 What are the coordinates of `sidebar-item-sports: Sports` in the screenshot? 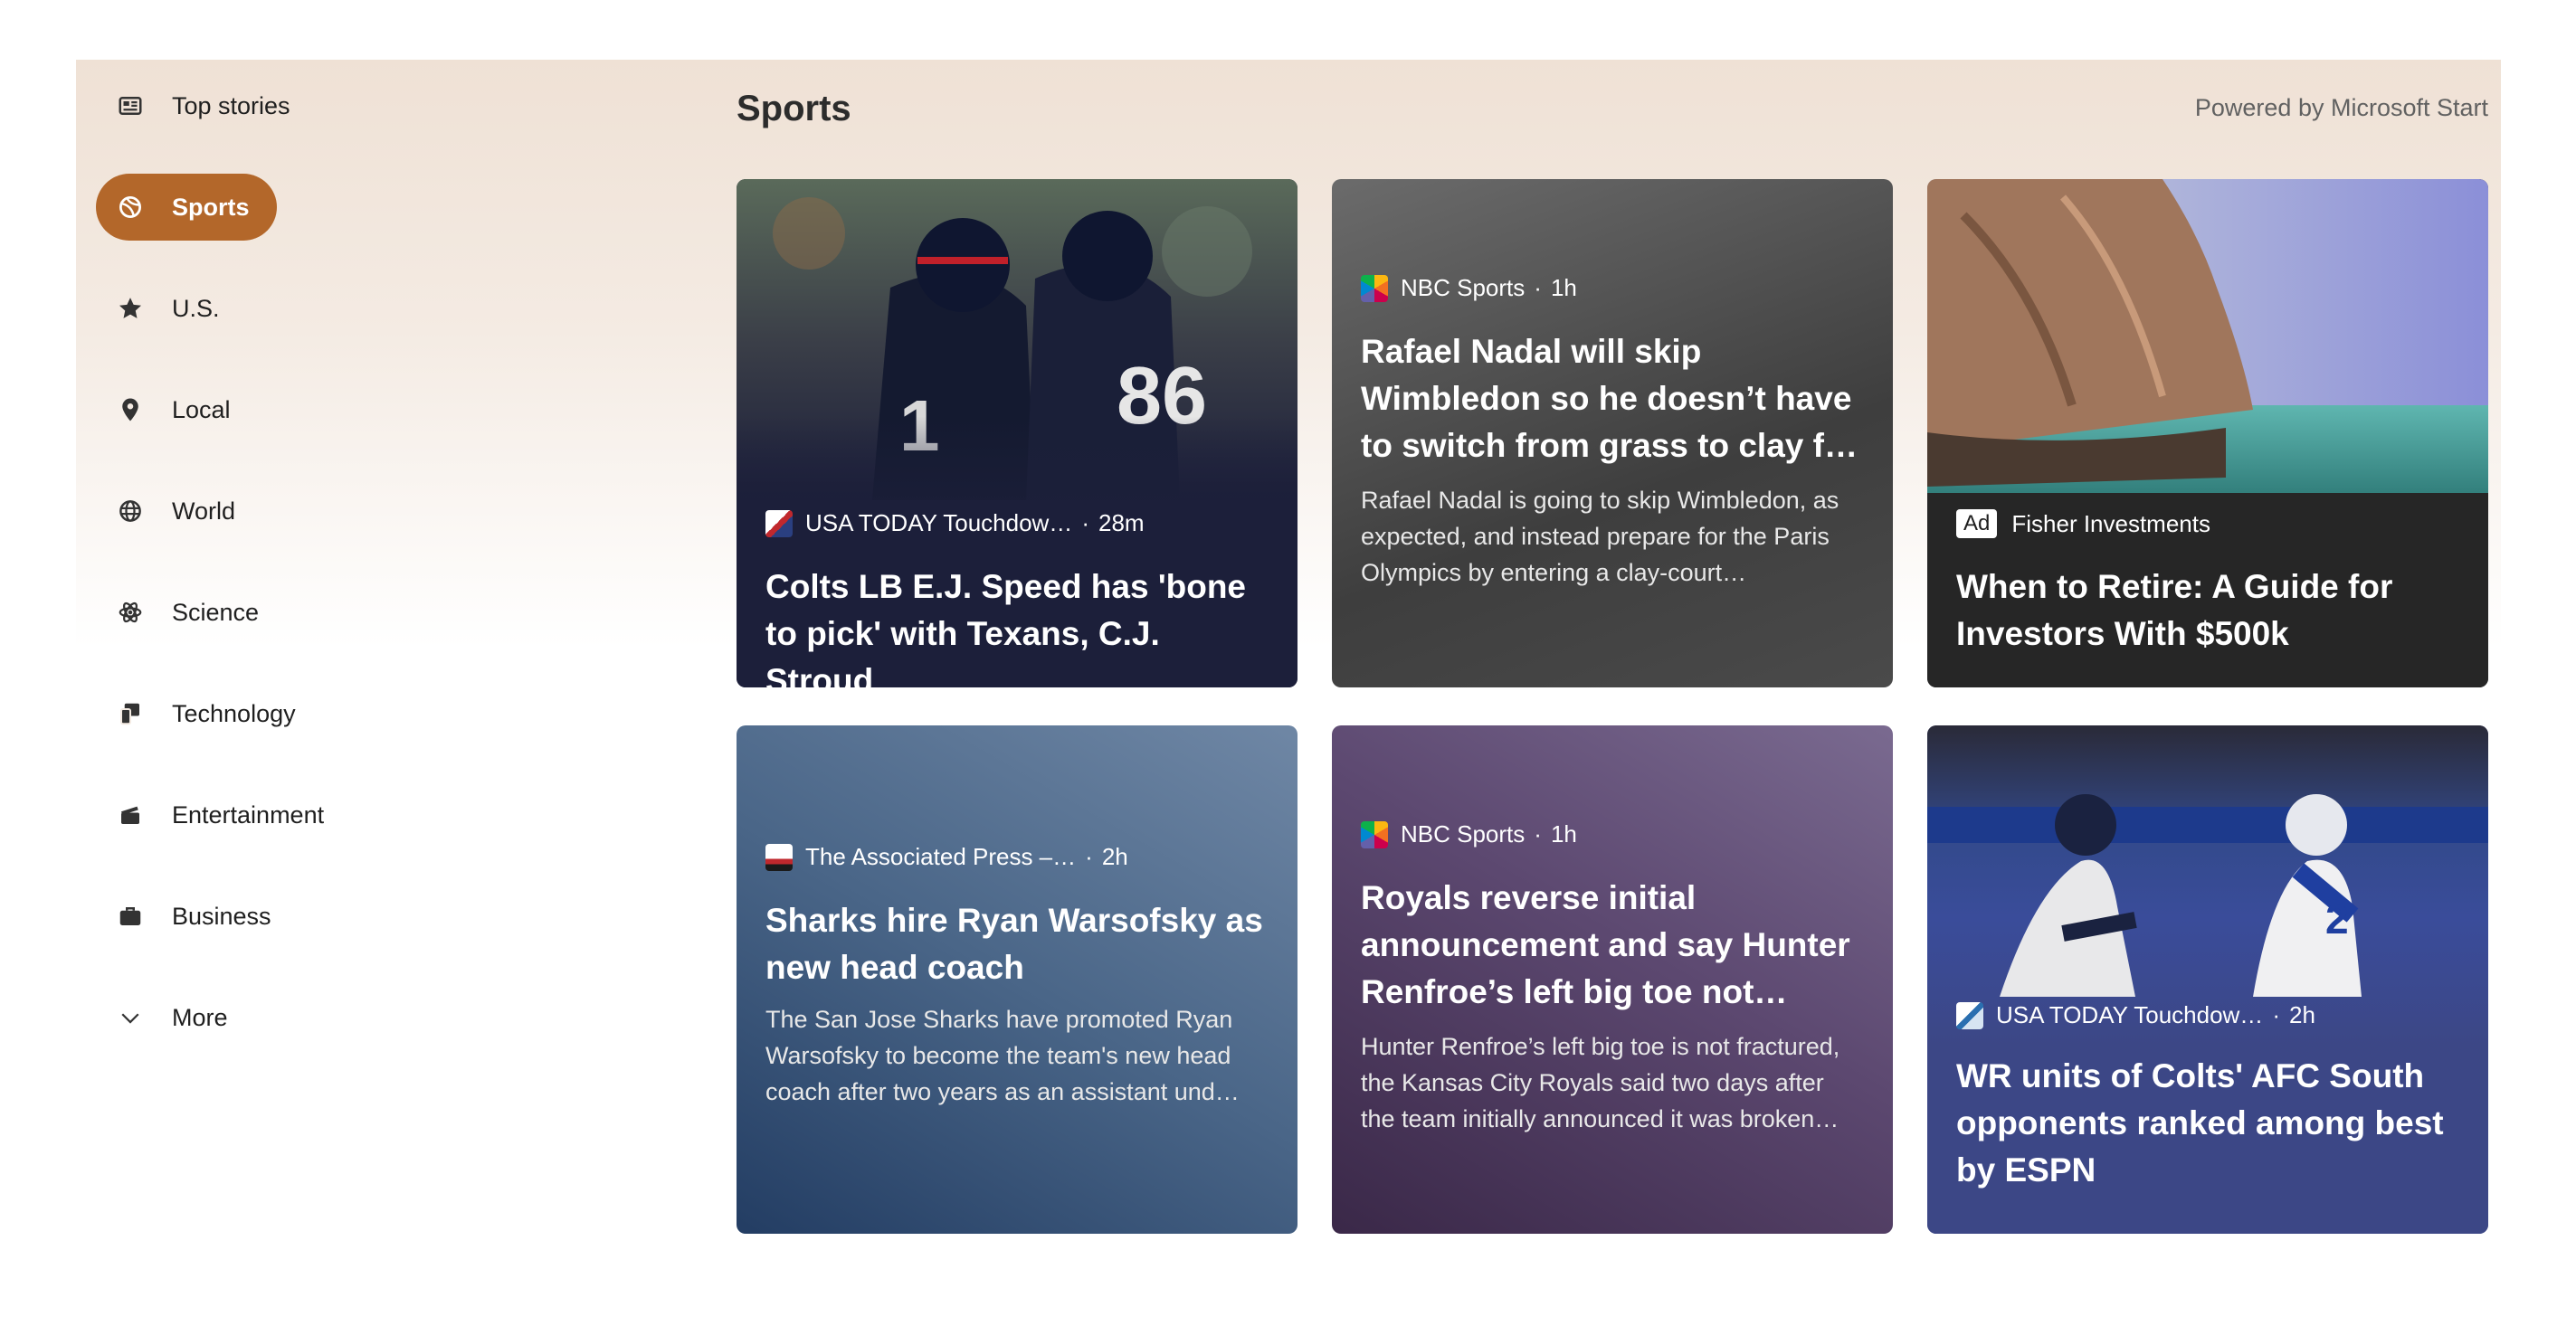 It's located at (186, 207).